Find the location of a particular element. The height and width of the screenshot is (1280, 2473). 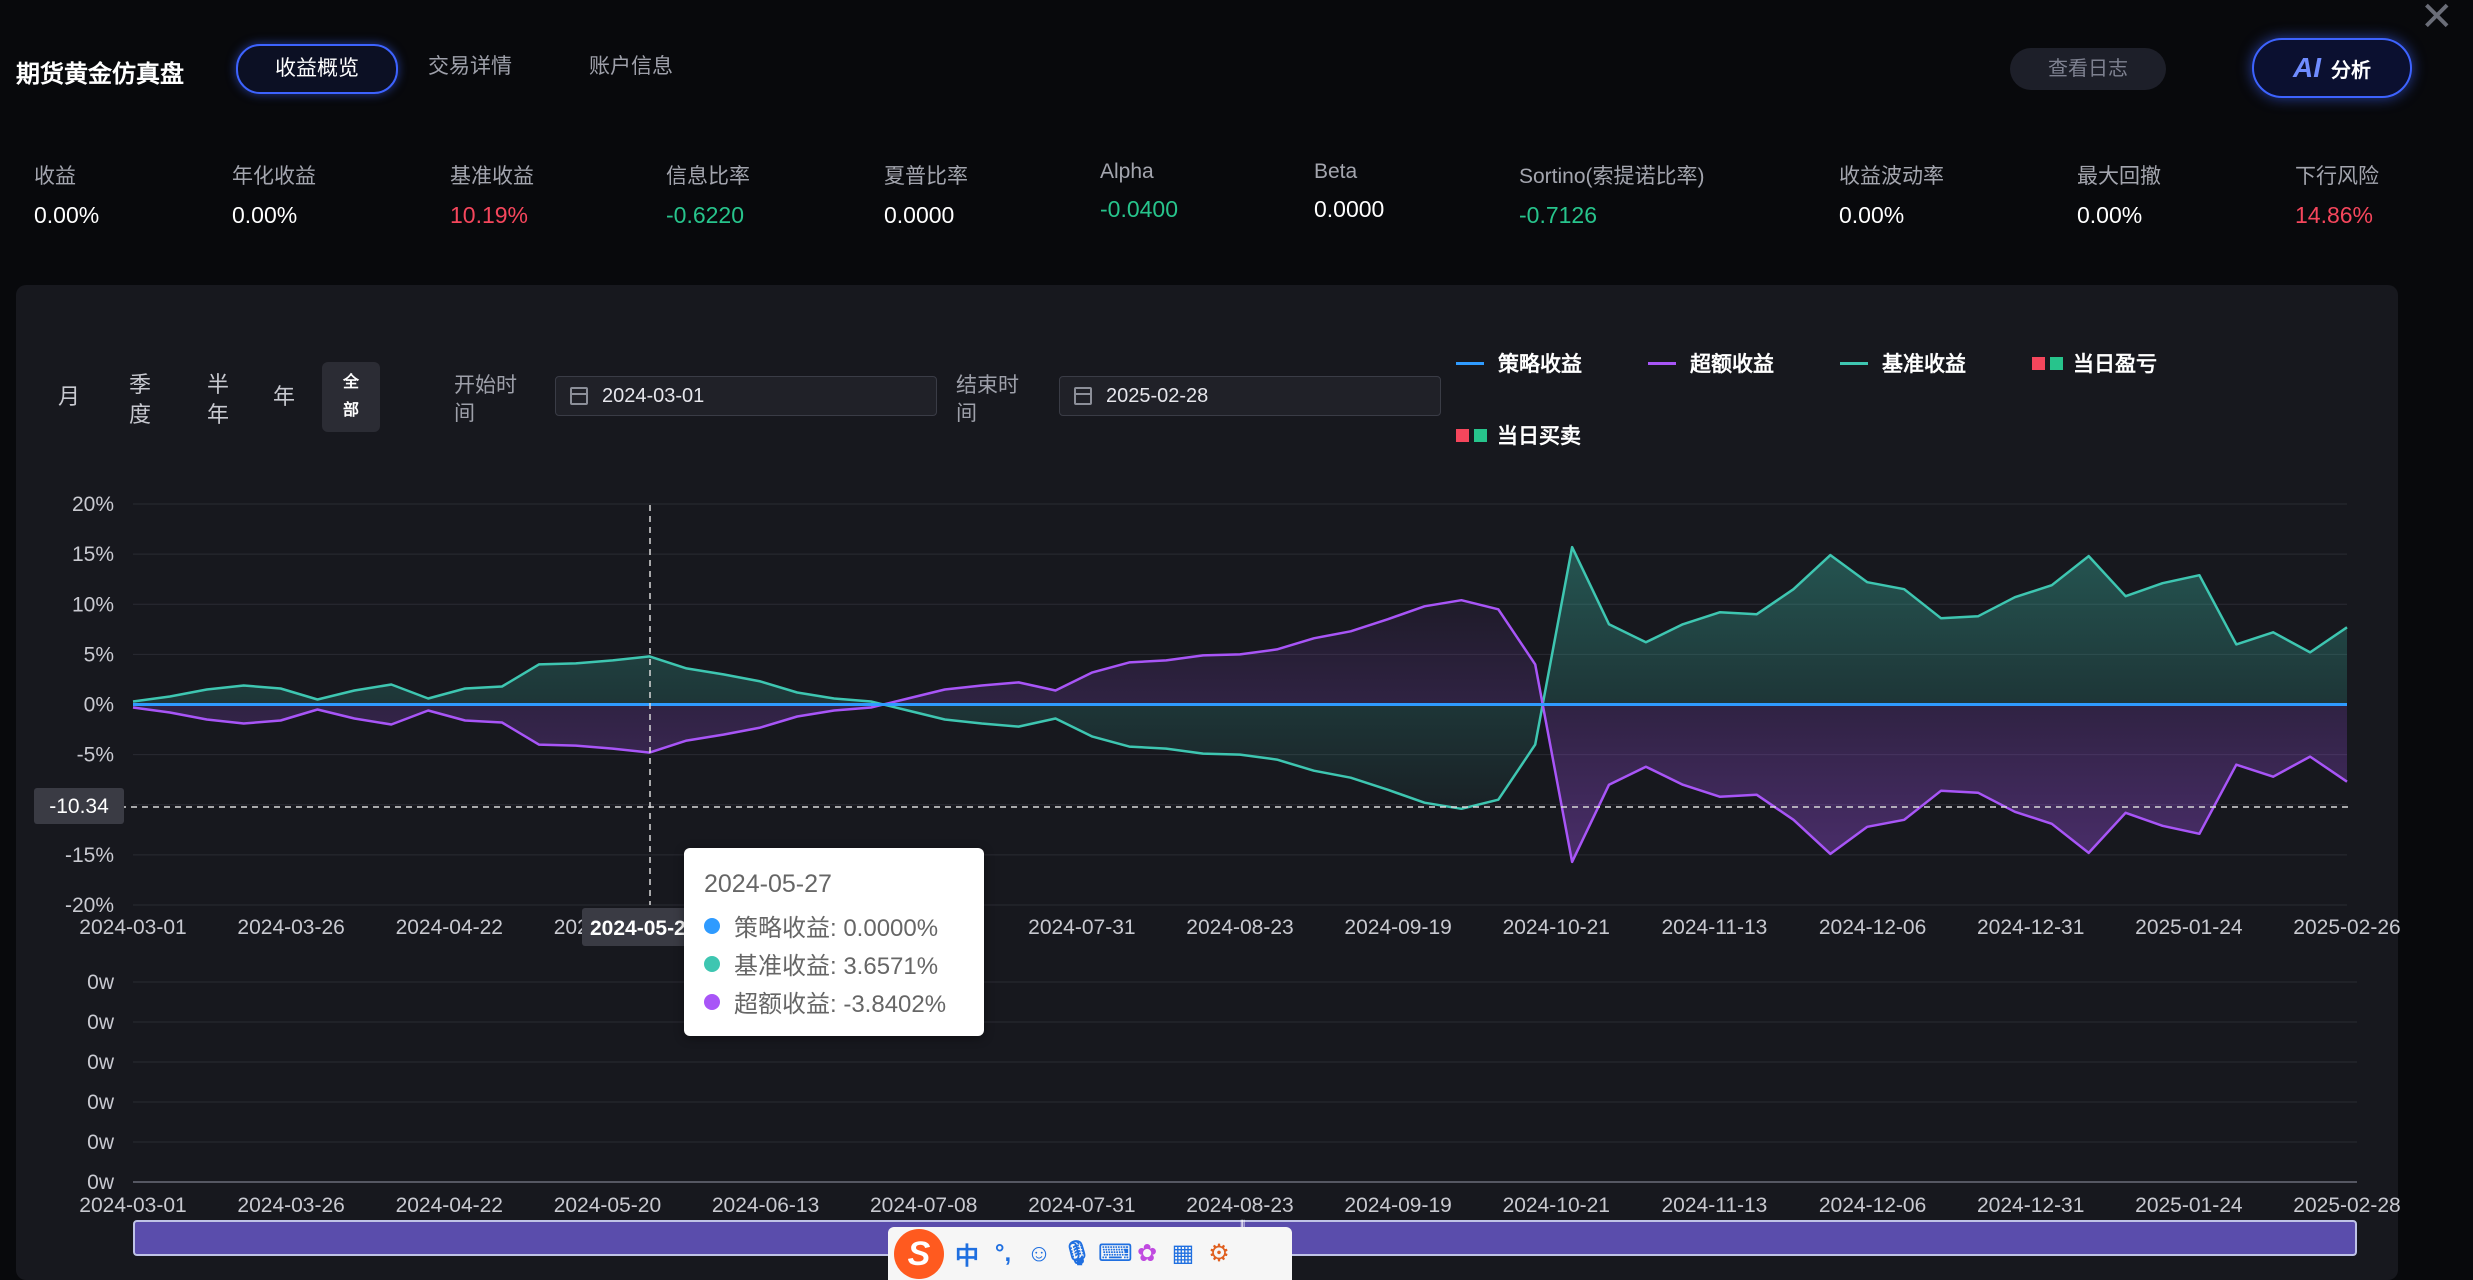

bar-x-tick-label: 2024-04-22 is located at coordinates (449, 1205).